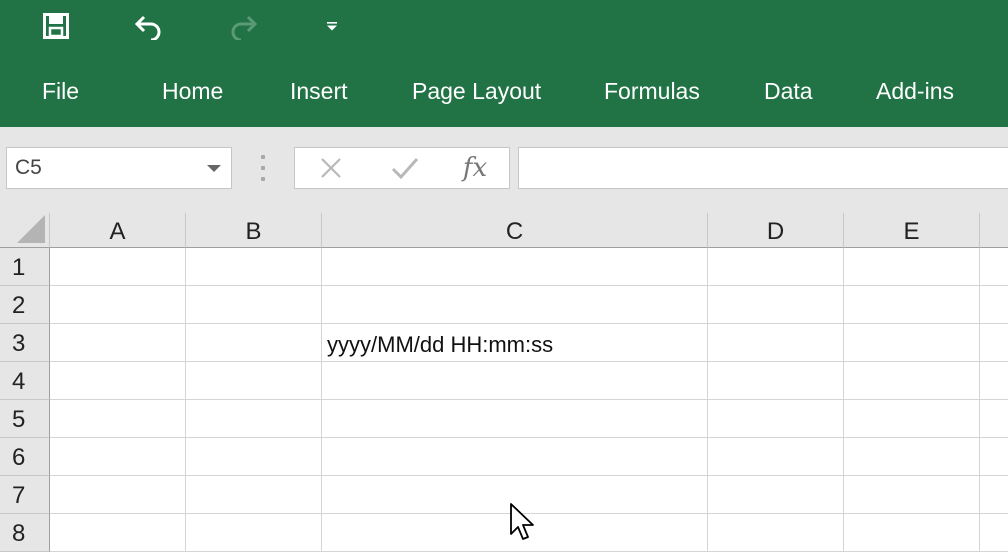 The image size is (1008, 554). I want to click on cell-c4, so click(515, 381).